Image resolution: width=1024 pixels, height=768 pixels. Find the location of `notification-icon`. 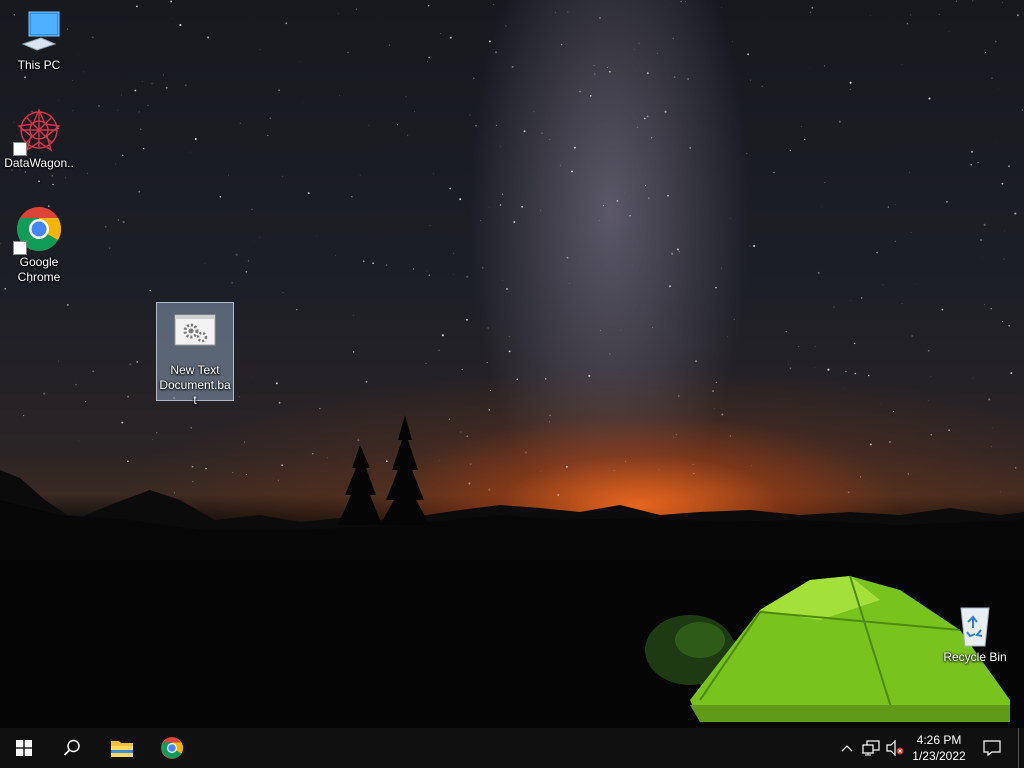

notification-icon is located at coordinates (992, 748).